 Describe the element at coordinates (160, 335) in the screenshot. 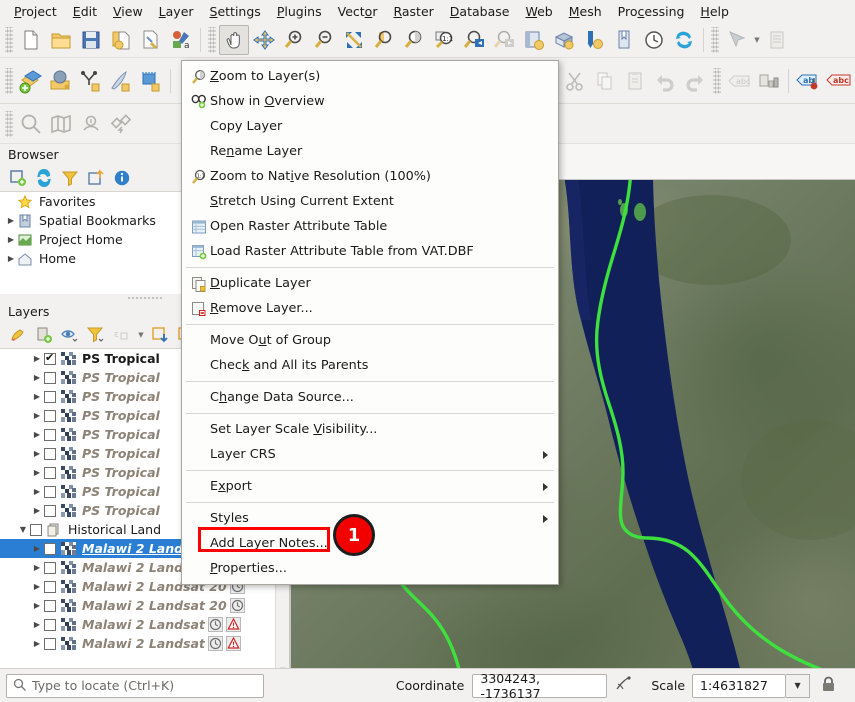

I see `expand-all-icon` at that location.